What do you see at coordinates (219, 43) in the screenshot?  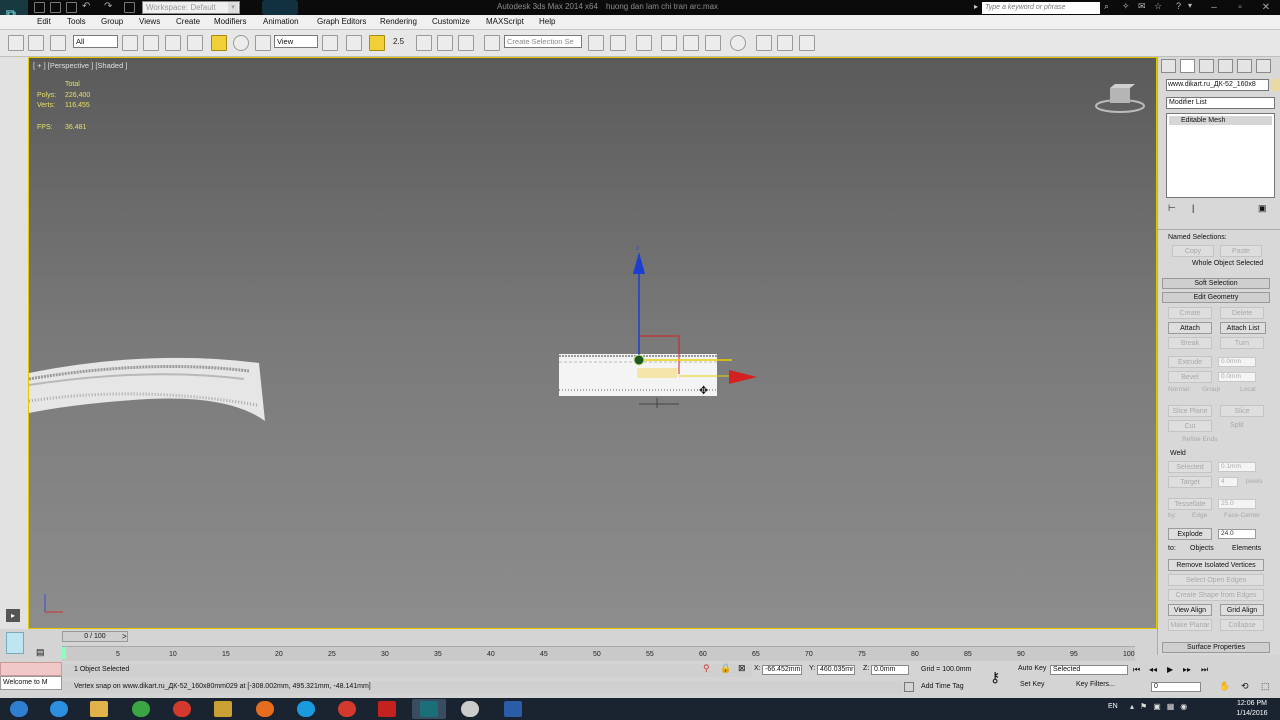 I see `select-and-move-icon` at bounding box center [219, 43].